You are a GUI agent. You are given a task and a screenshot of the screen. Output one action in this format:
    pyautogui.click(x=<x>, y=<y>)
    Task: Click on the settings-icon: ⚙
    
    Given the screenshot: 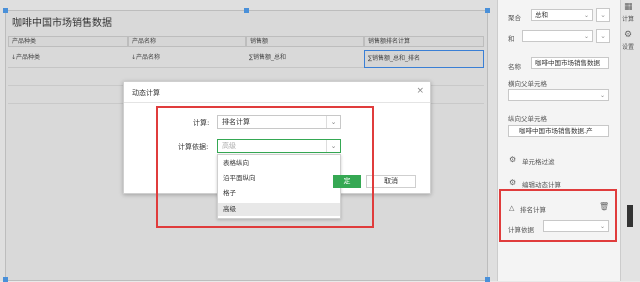 What is the action you would take?
    pyautogui.click(x=628, y=35)
    